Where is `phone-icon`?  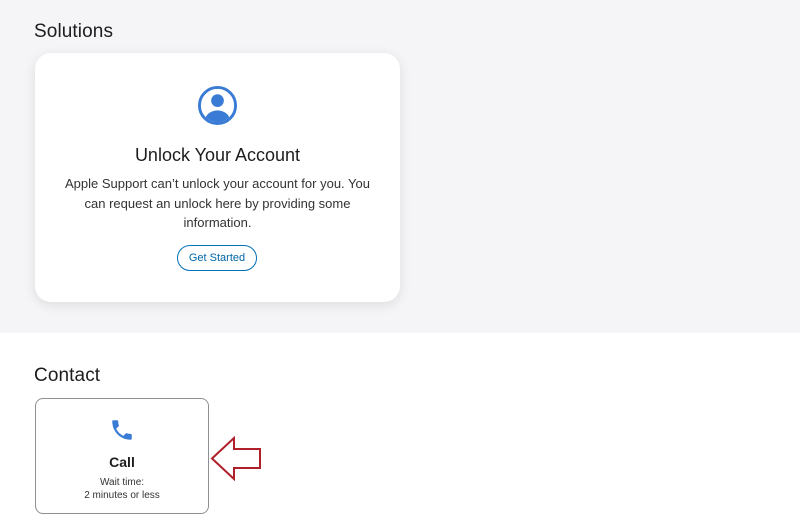 phone-icon is located at coordinates (122, 430).